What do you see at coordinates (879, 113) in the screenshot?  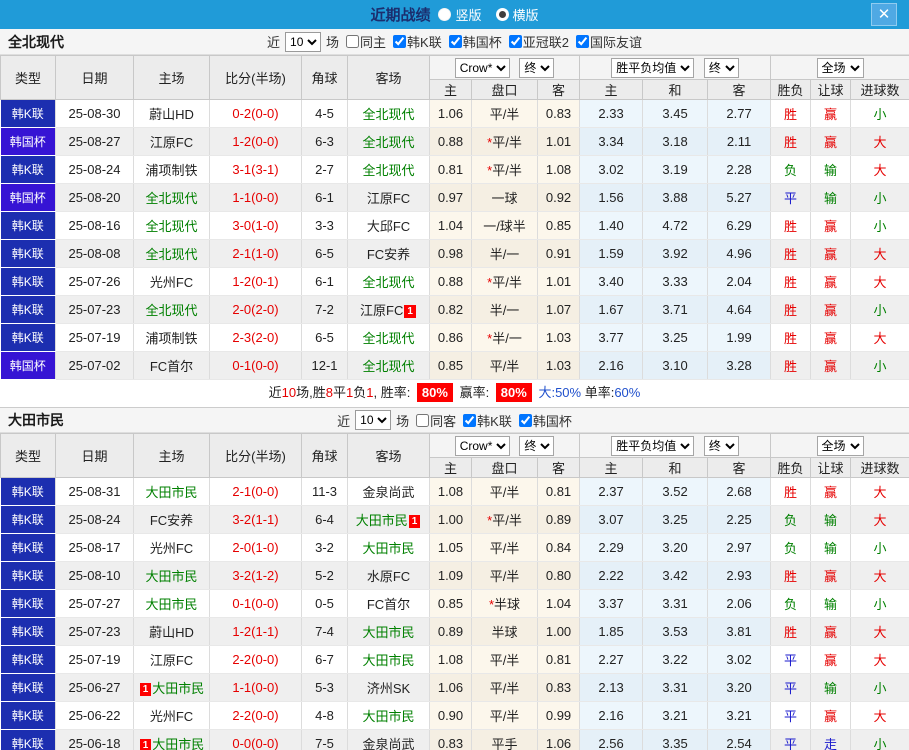 I see `result-goals: 小` at bounding box center [879, 113].